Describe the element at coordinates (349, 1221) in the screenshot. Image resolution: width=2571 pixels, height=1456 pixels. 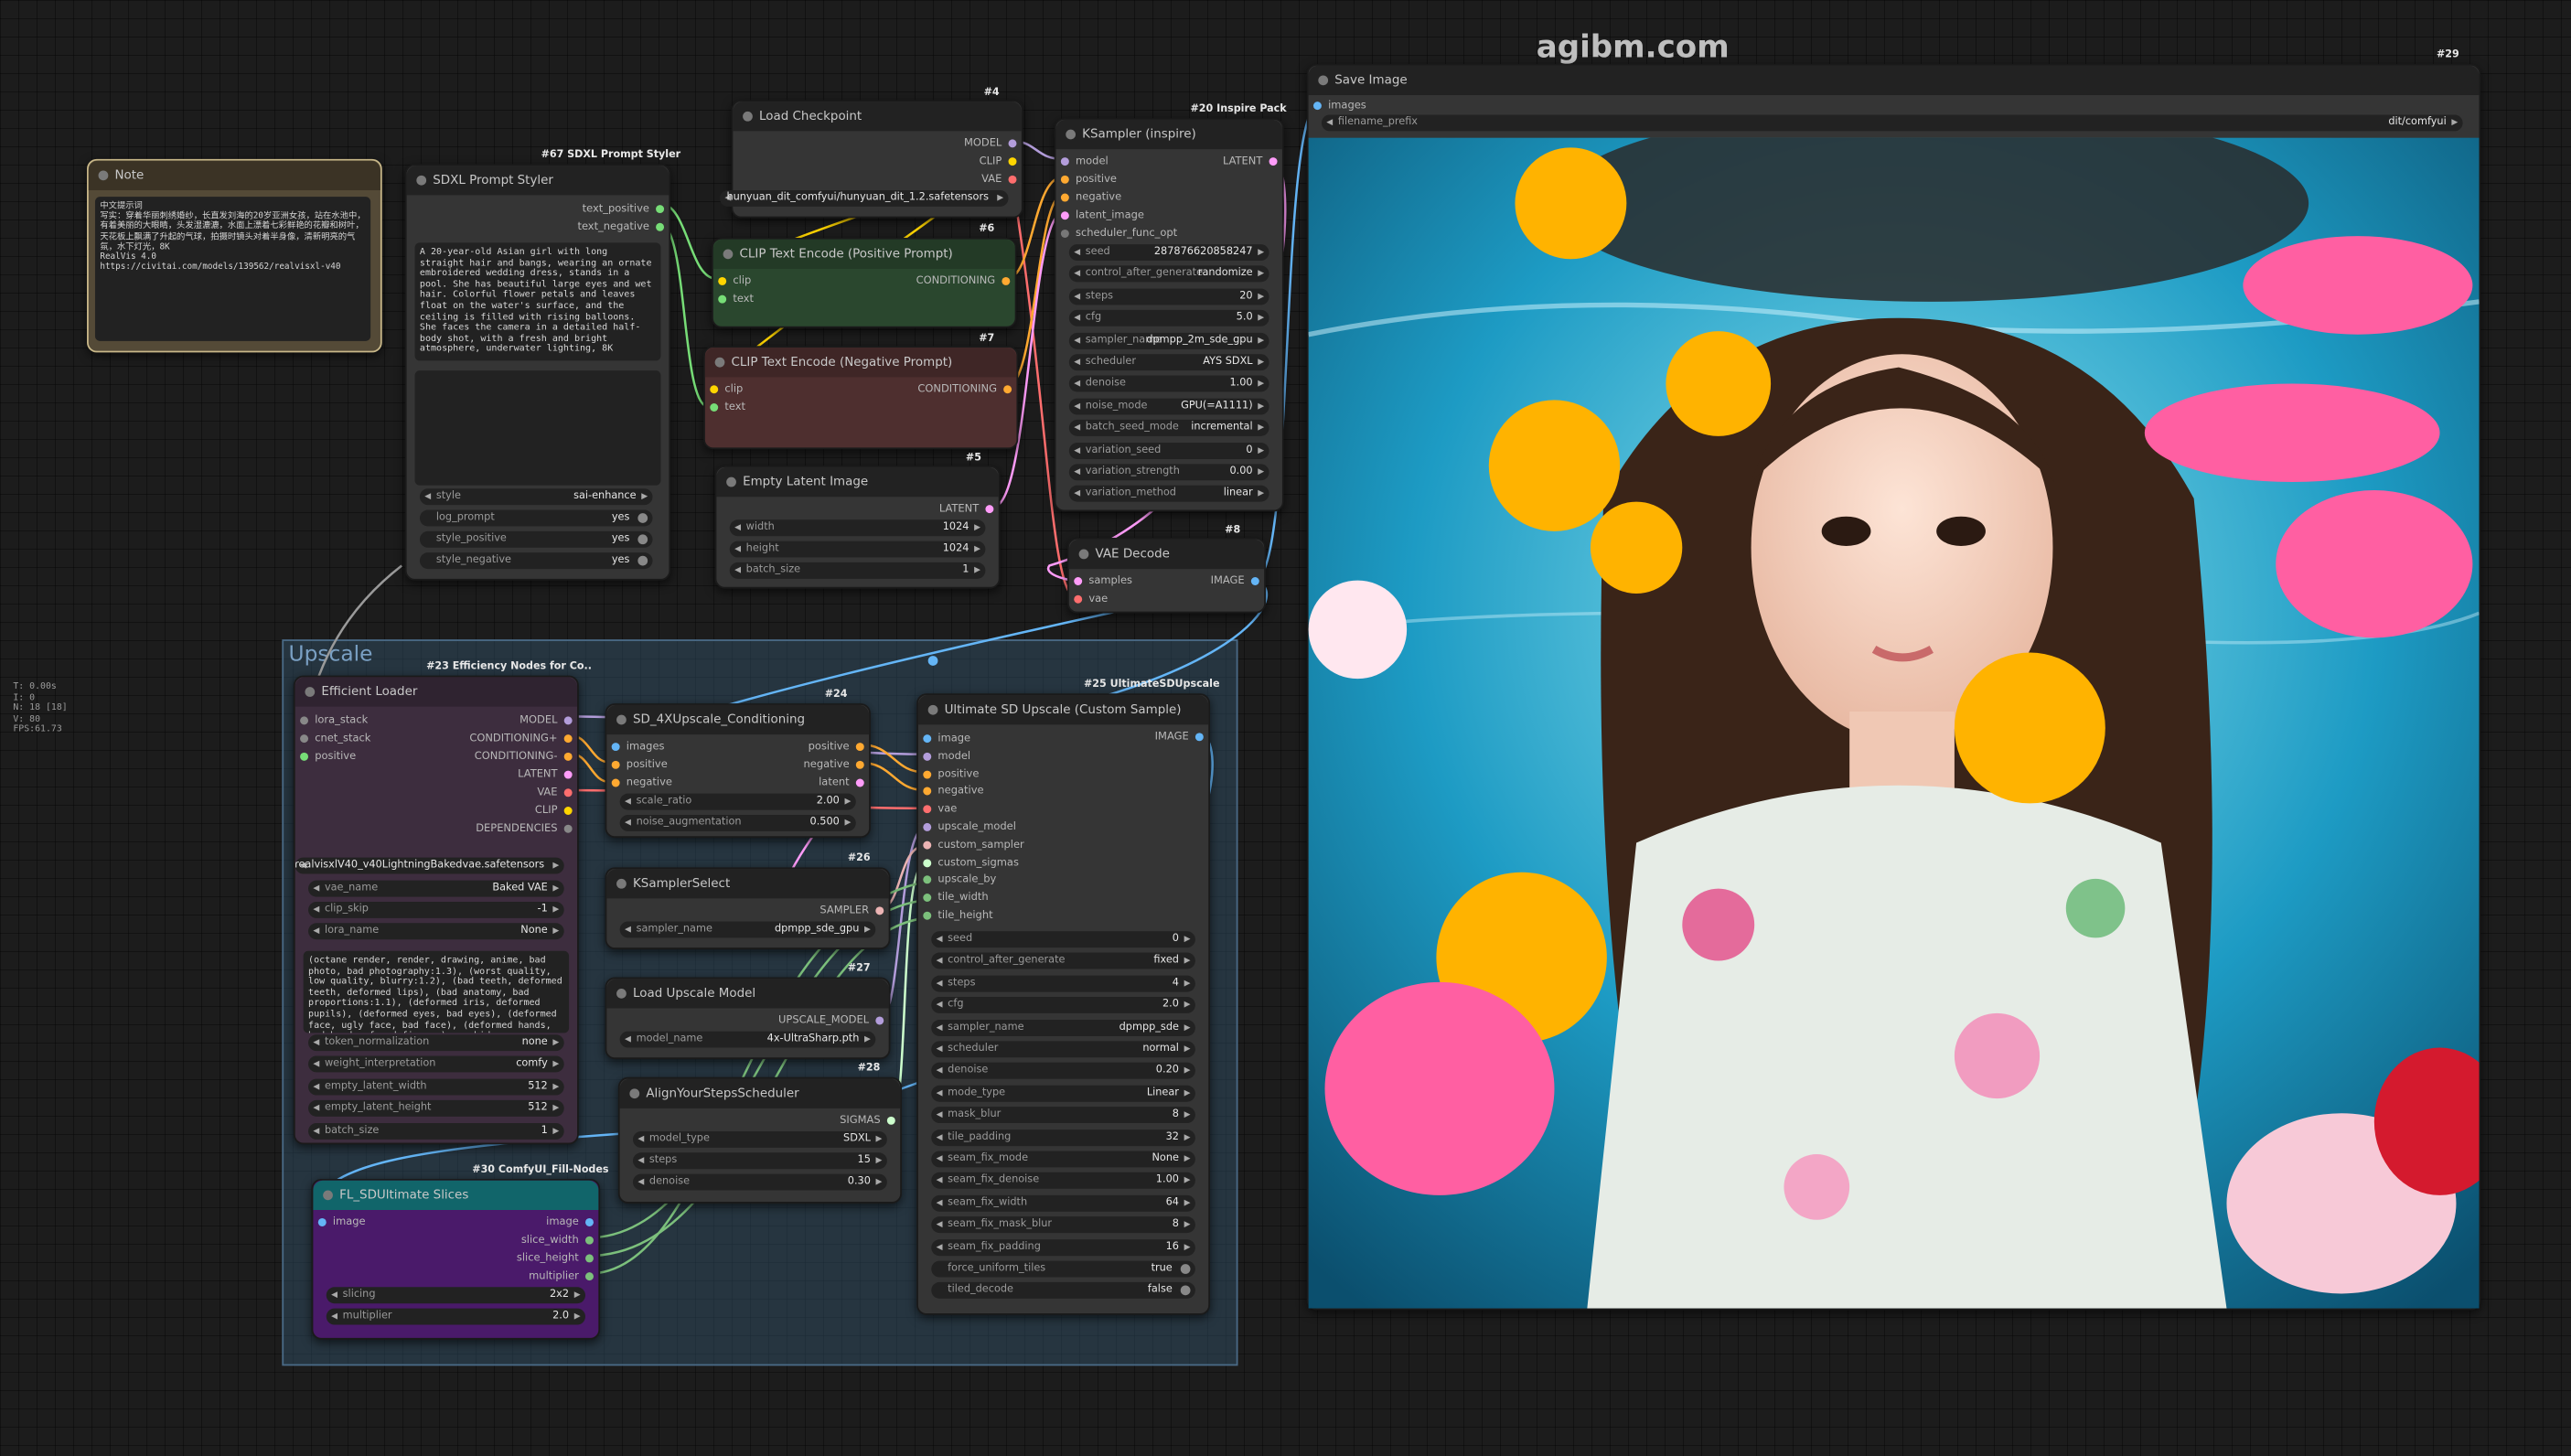
I see `input-image: image` at that location.